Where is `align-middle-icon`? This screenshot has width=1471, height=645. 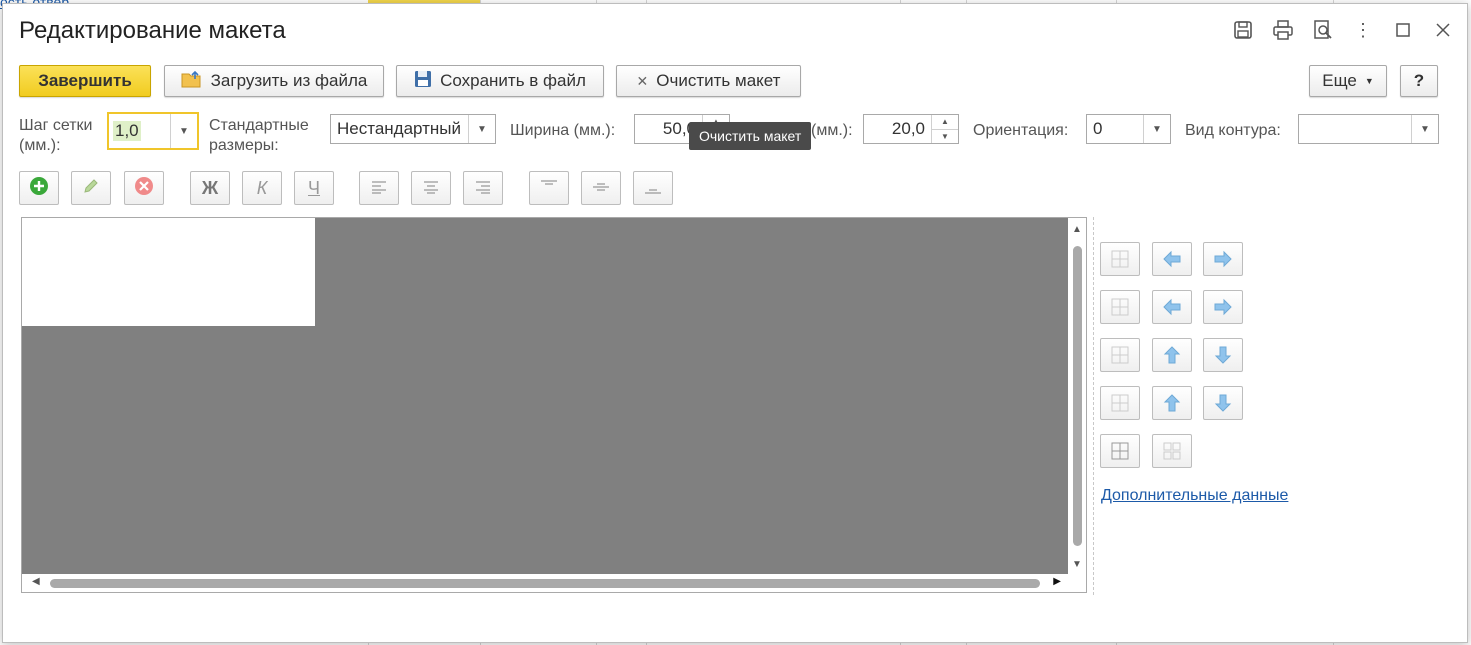
align-middle-icon is located at coordinates (601, 188).